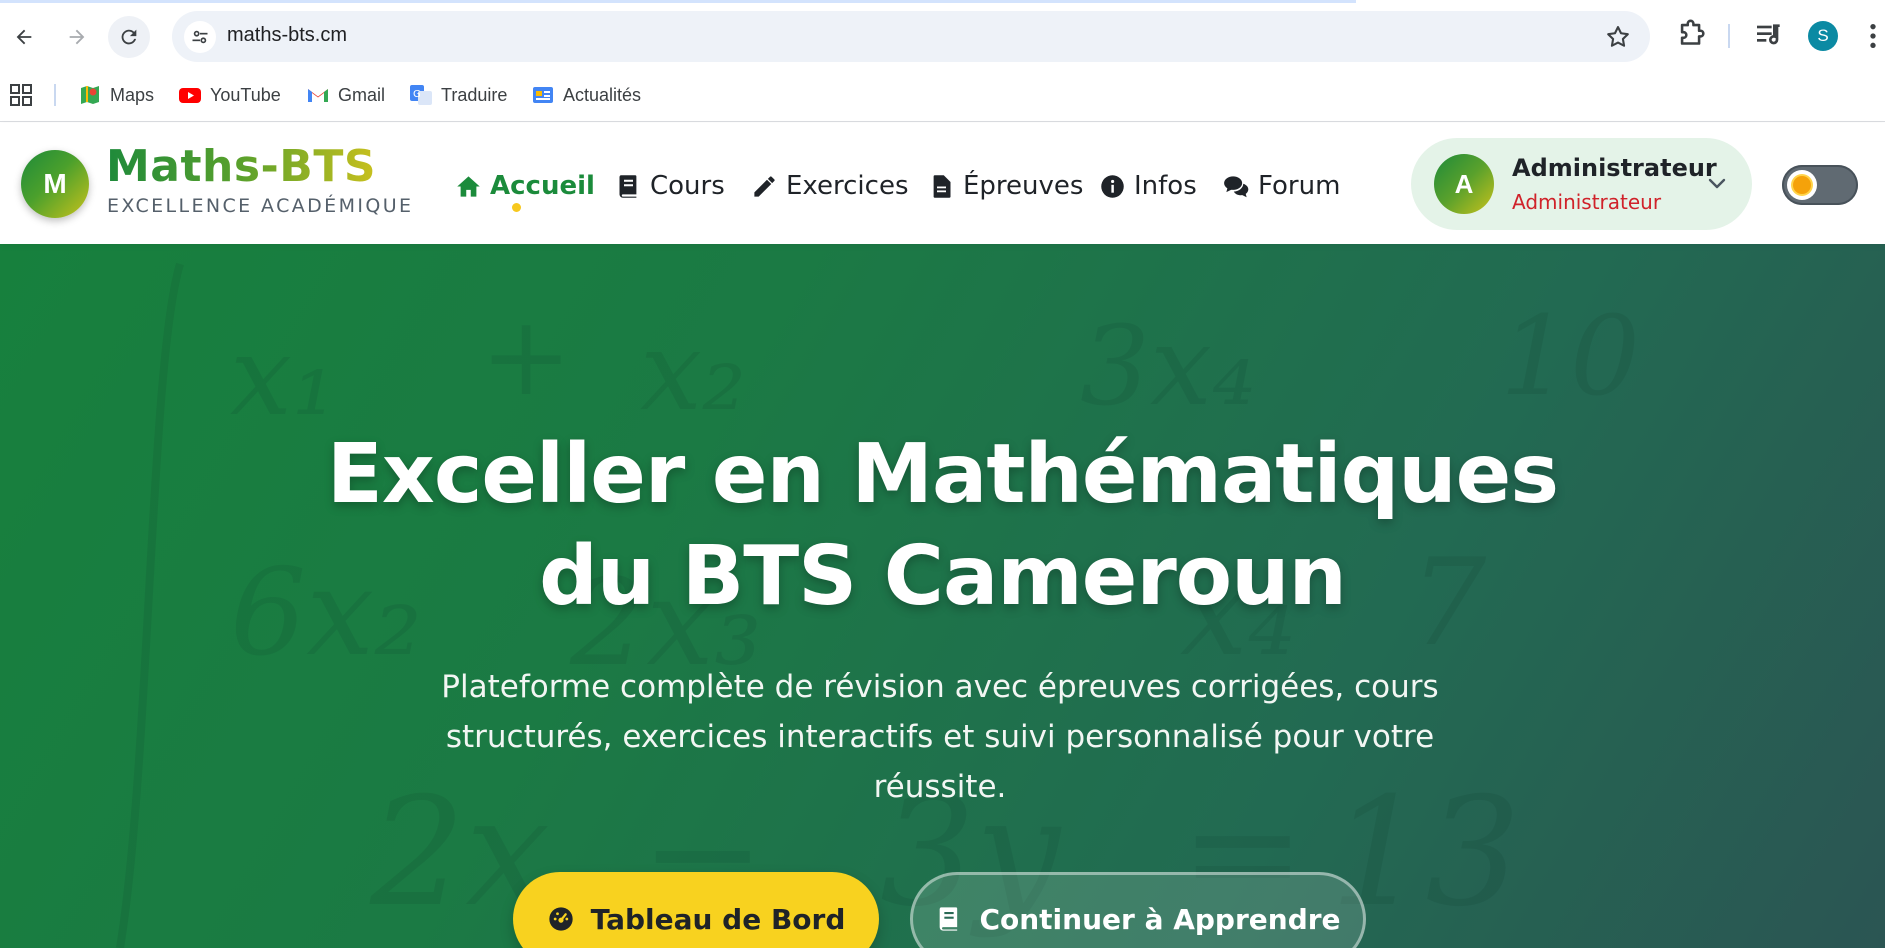 Image resolution: width=1885 pixels, height=948 pixels. I want to click on bookmark-maps: Maps, so click(116, 95).